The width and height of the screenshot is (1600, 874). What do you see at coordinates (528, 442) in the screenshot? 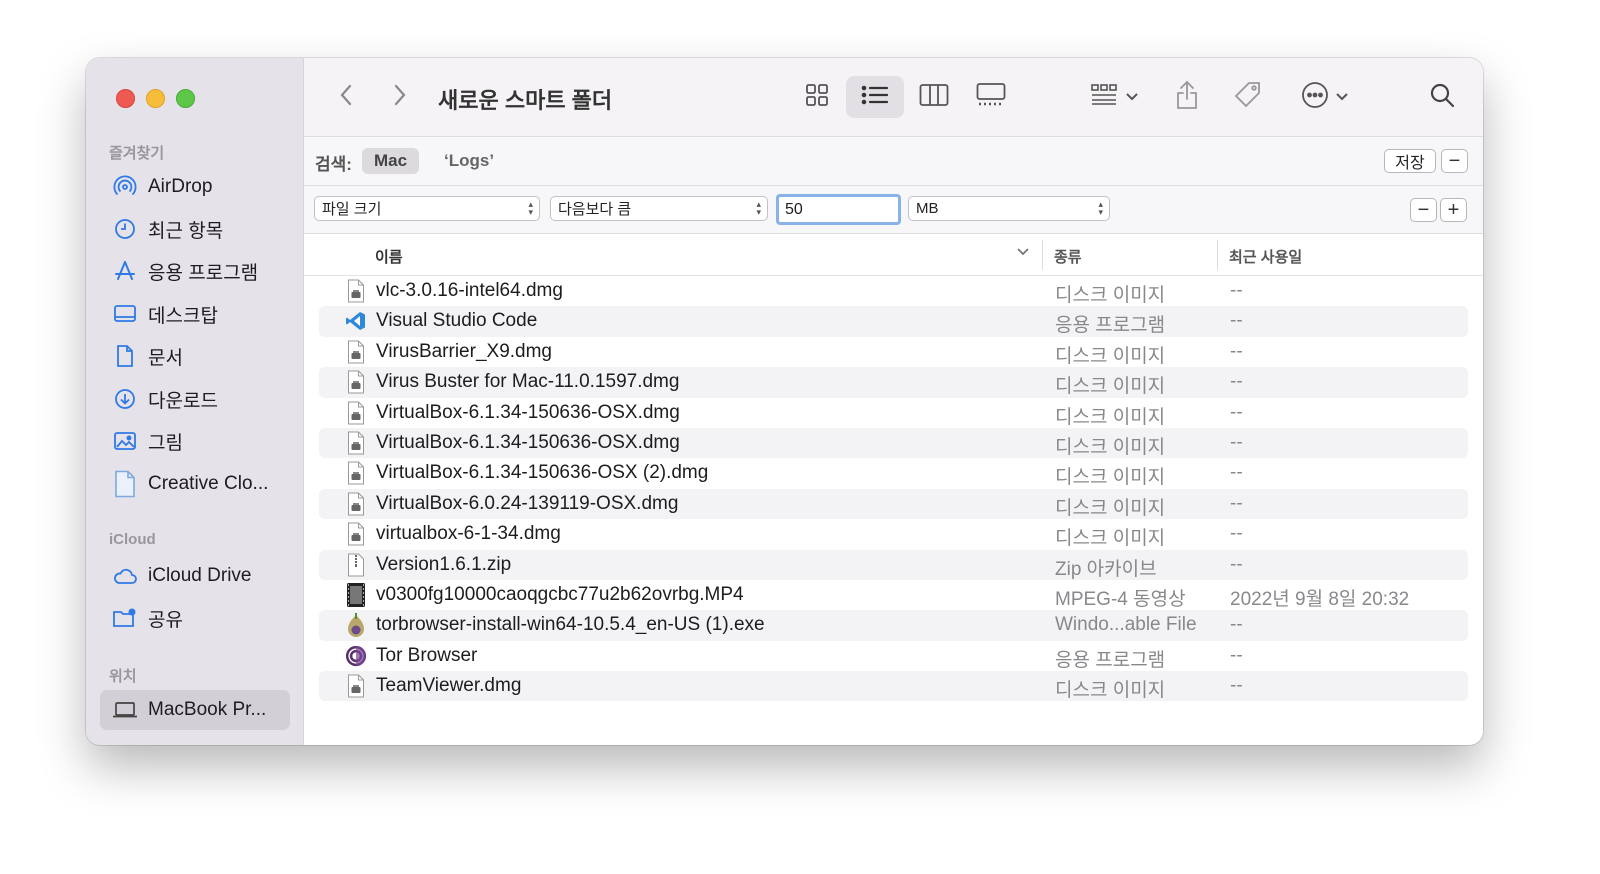
I see `file-name: VirtualBox-6.1.34-150636-OSX.dmg` at bounding box center [528, 442].